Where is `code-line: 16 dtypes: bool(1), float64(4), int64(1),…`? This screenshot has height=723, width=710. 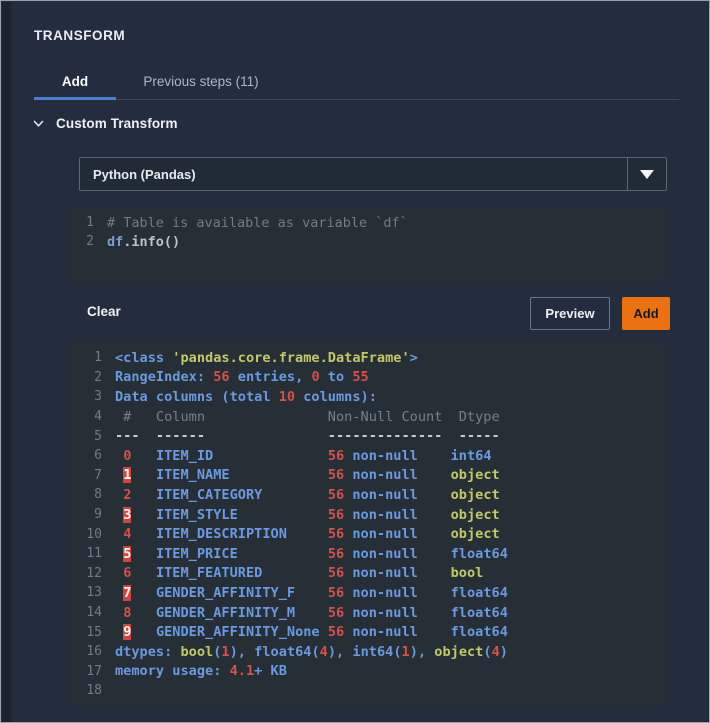 code-line: 16 dtypes: bool(1), float64(4), int64(1),… is located at coordinates (368, 652).